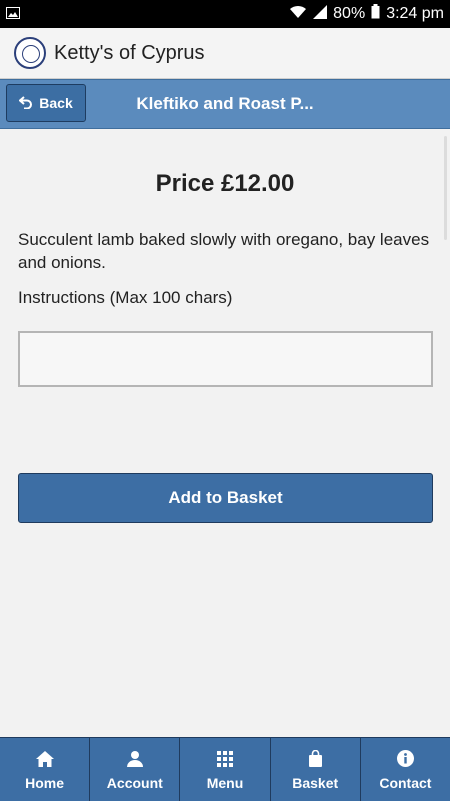 The height and width of the screenshot is (801, 450). I want to click on nav-home: Home, so click(45, 769).